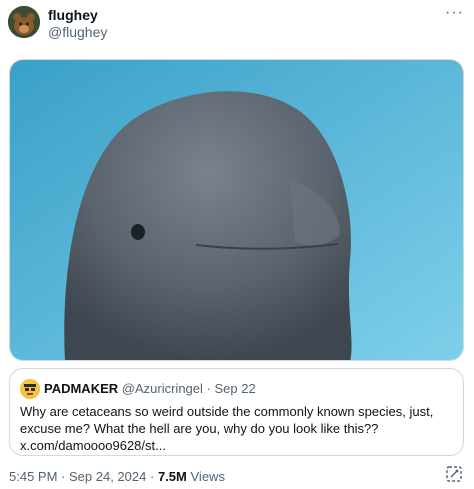 The width and height of the screenshot is (474, 489). Describe the element at coordinates (33, 476) in the screenshot. I see `post-time: 5:45 PM` at that location.